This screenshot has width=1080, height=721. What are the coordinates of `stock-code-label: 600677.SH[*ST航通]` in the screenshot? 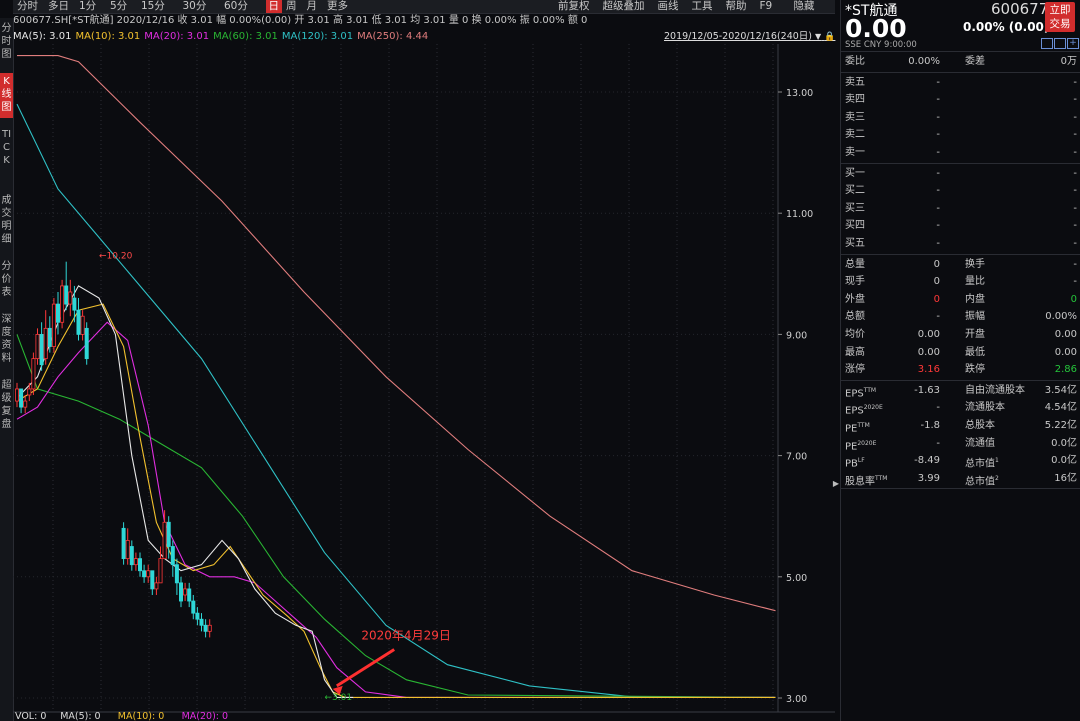 It's located at (65, 20).